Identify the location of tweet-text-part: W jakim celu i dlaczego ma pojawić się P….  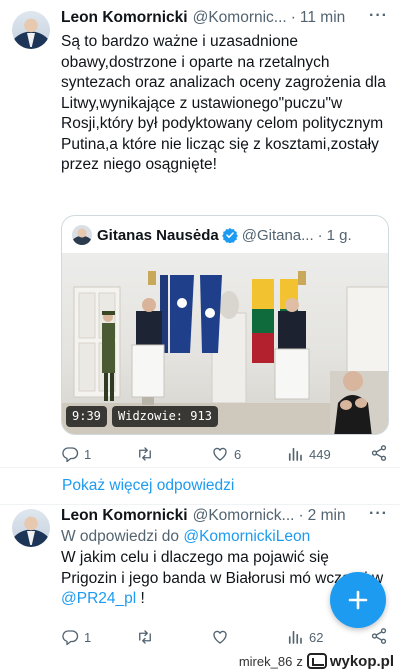
(195, 568).